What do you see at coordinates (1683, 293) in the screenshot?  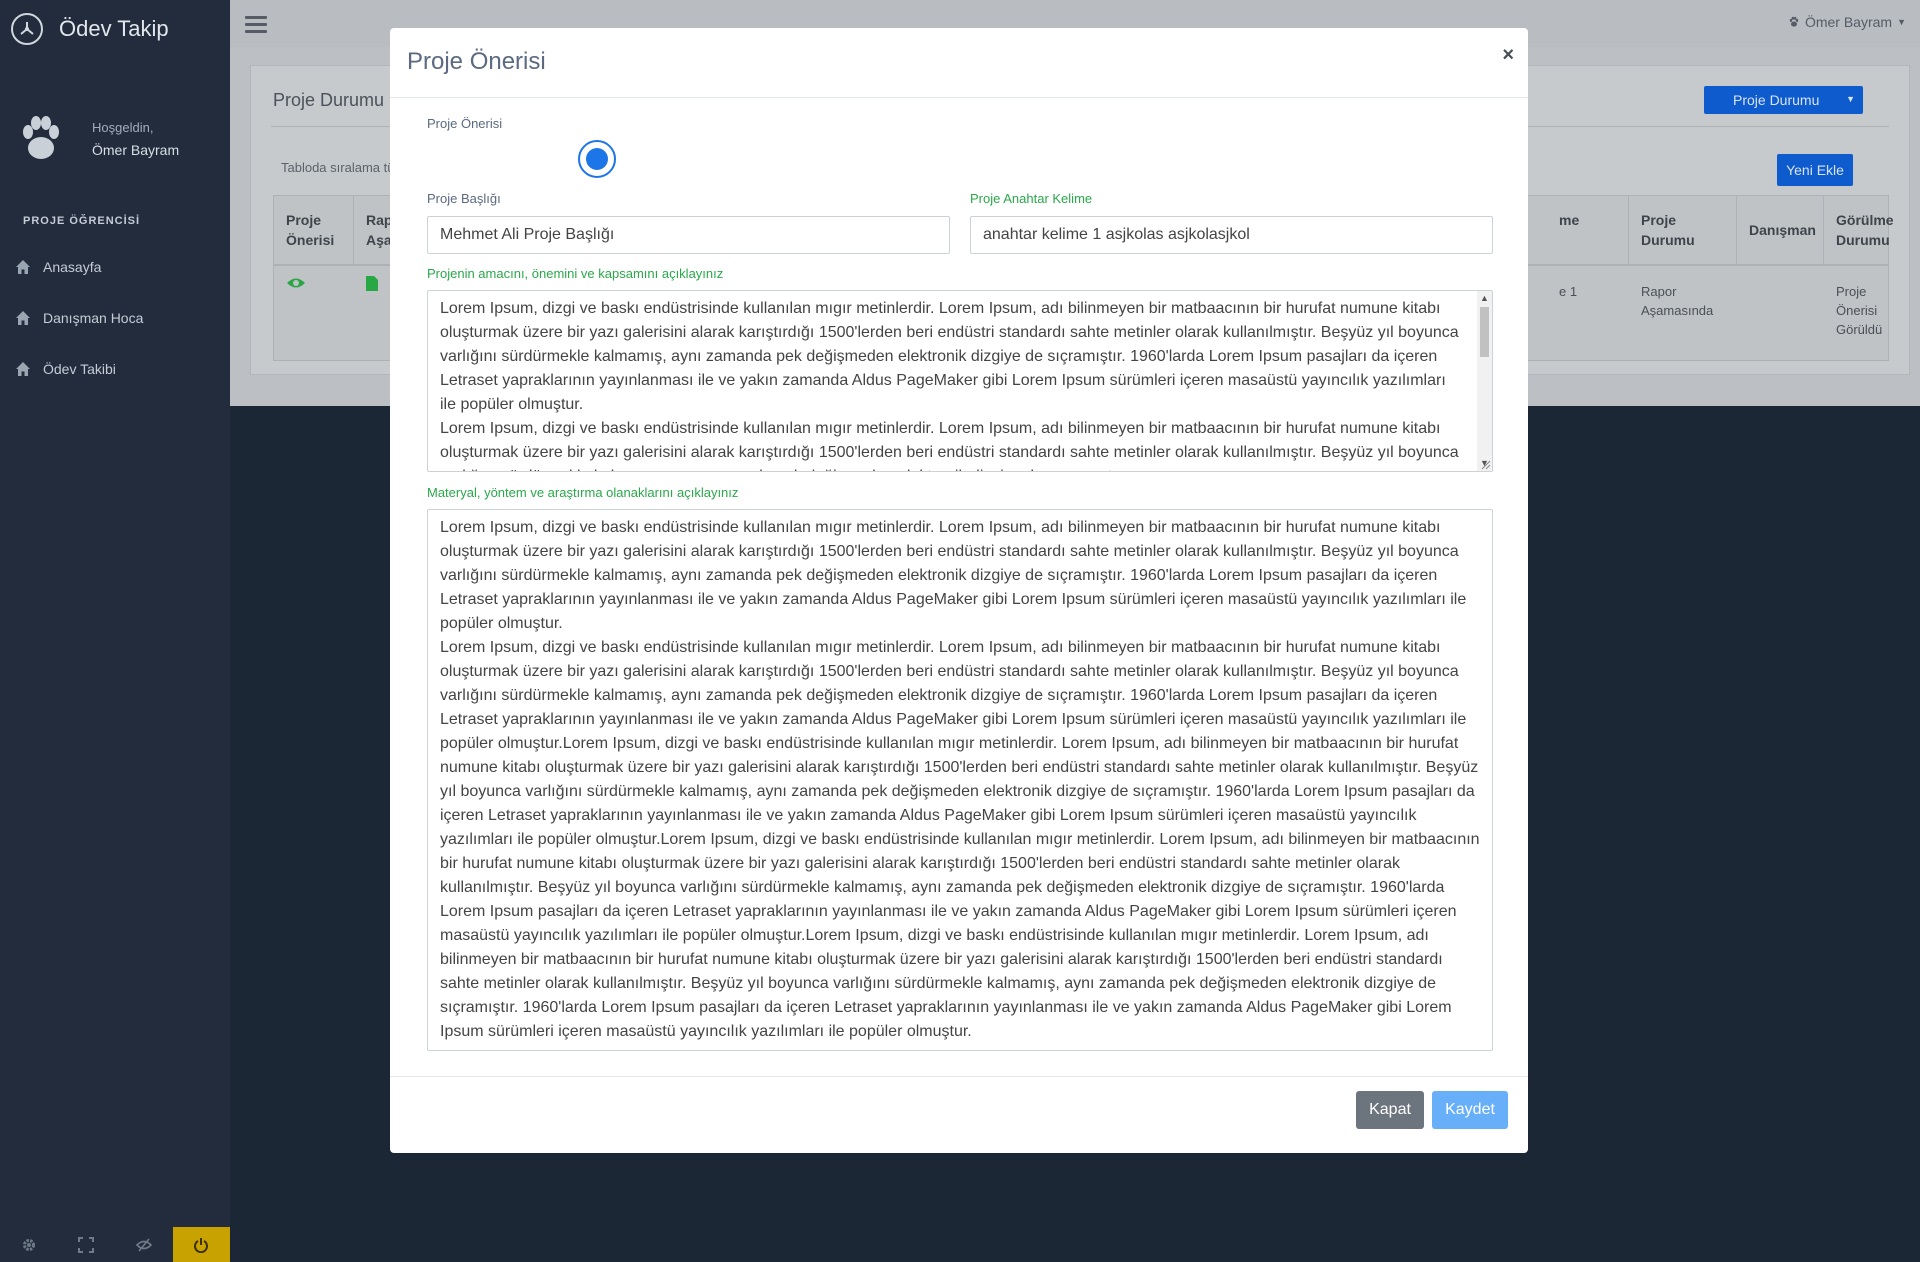 I see `table-cell: Rapor Aşamasında` at bounding box center [1683, 293].